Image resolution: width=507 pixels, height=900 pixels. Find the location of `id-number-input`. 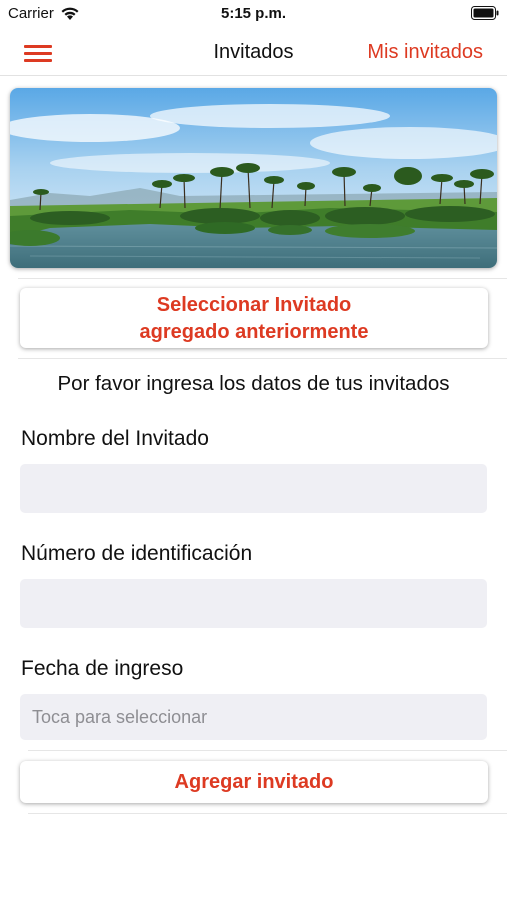

id-number-input is located at coordinates (253, 603).